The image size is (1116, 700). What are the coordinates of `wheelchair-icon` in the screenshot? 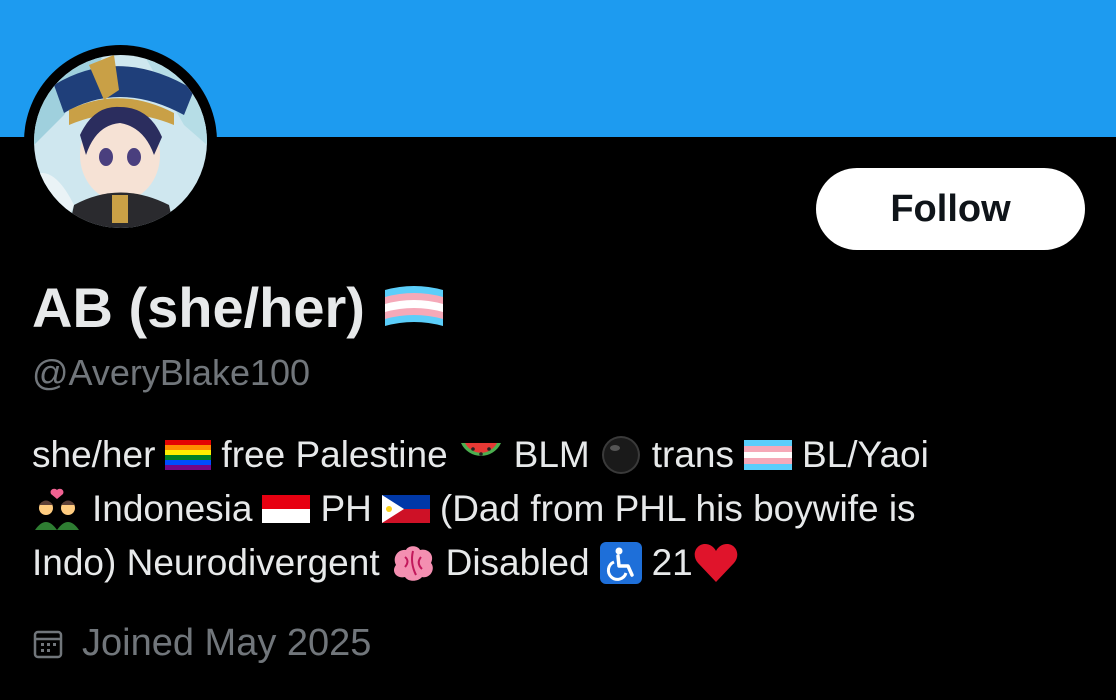 It's located at (620, 563).